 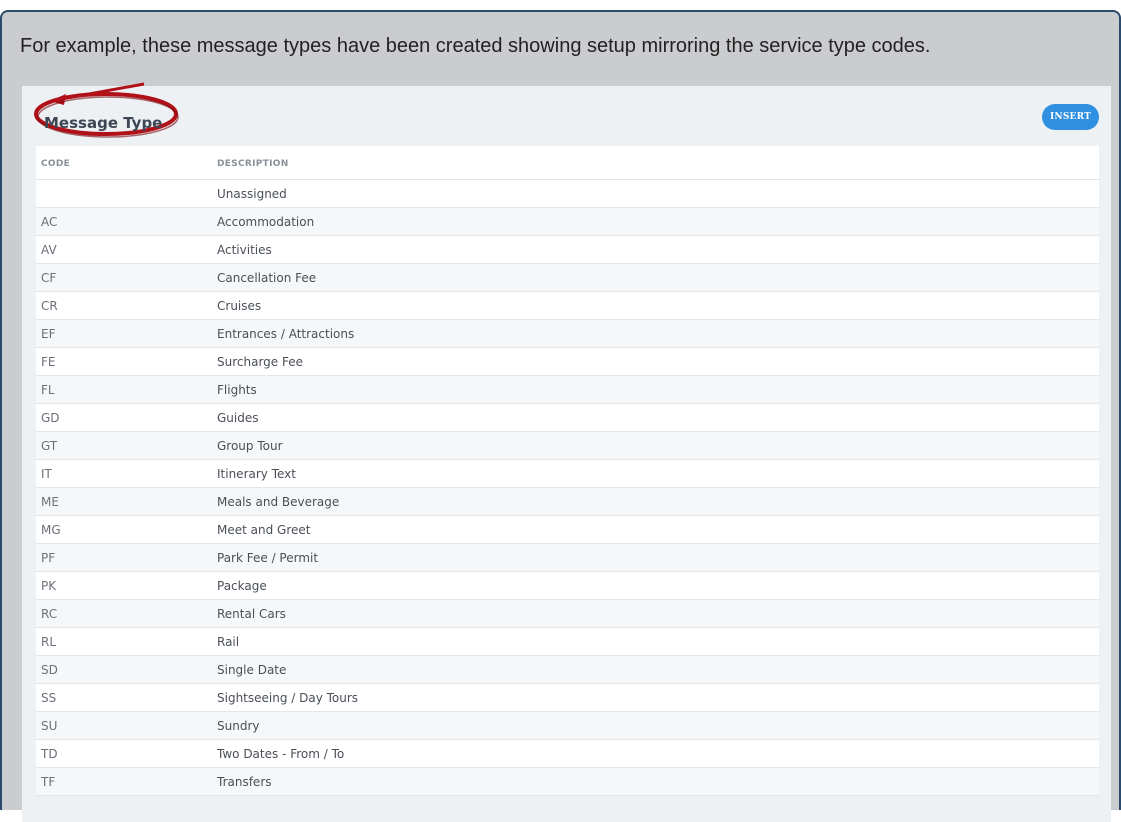 I want to click on table-row: CF Cancellation Fee, so click(x=567, y=278).